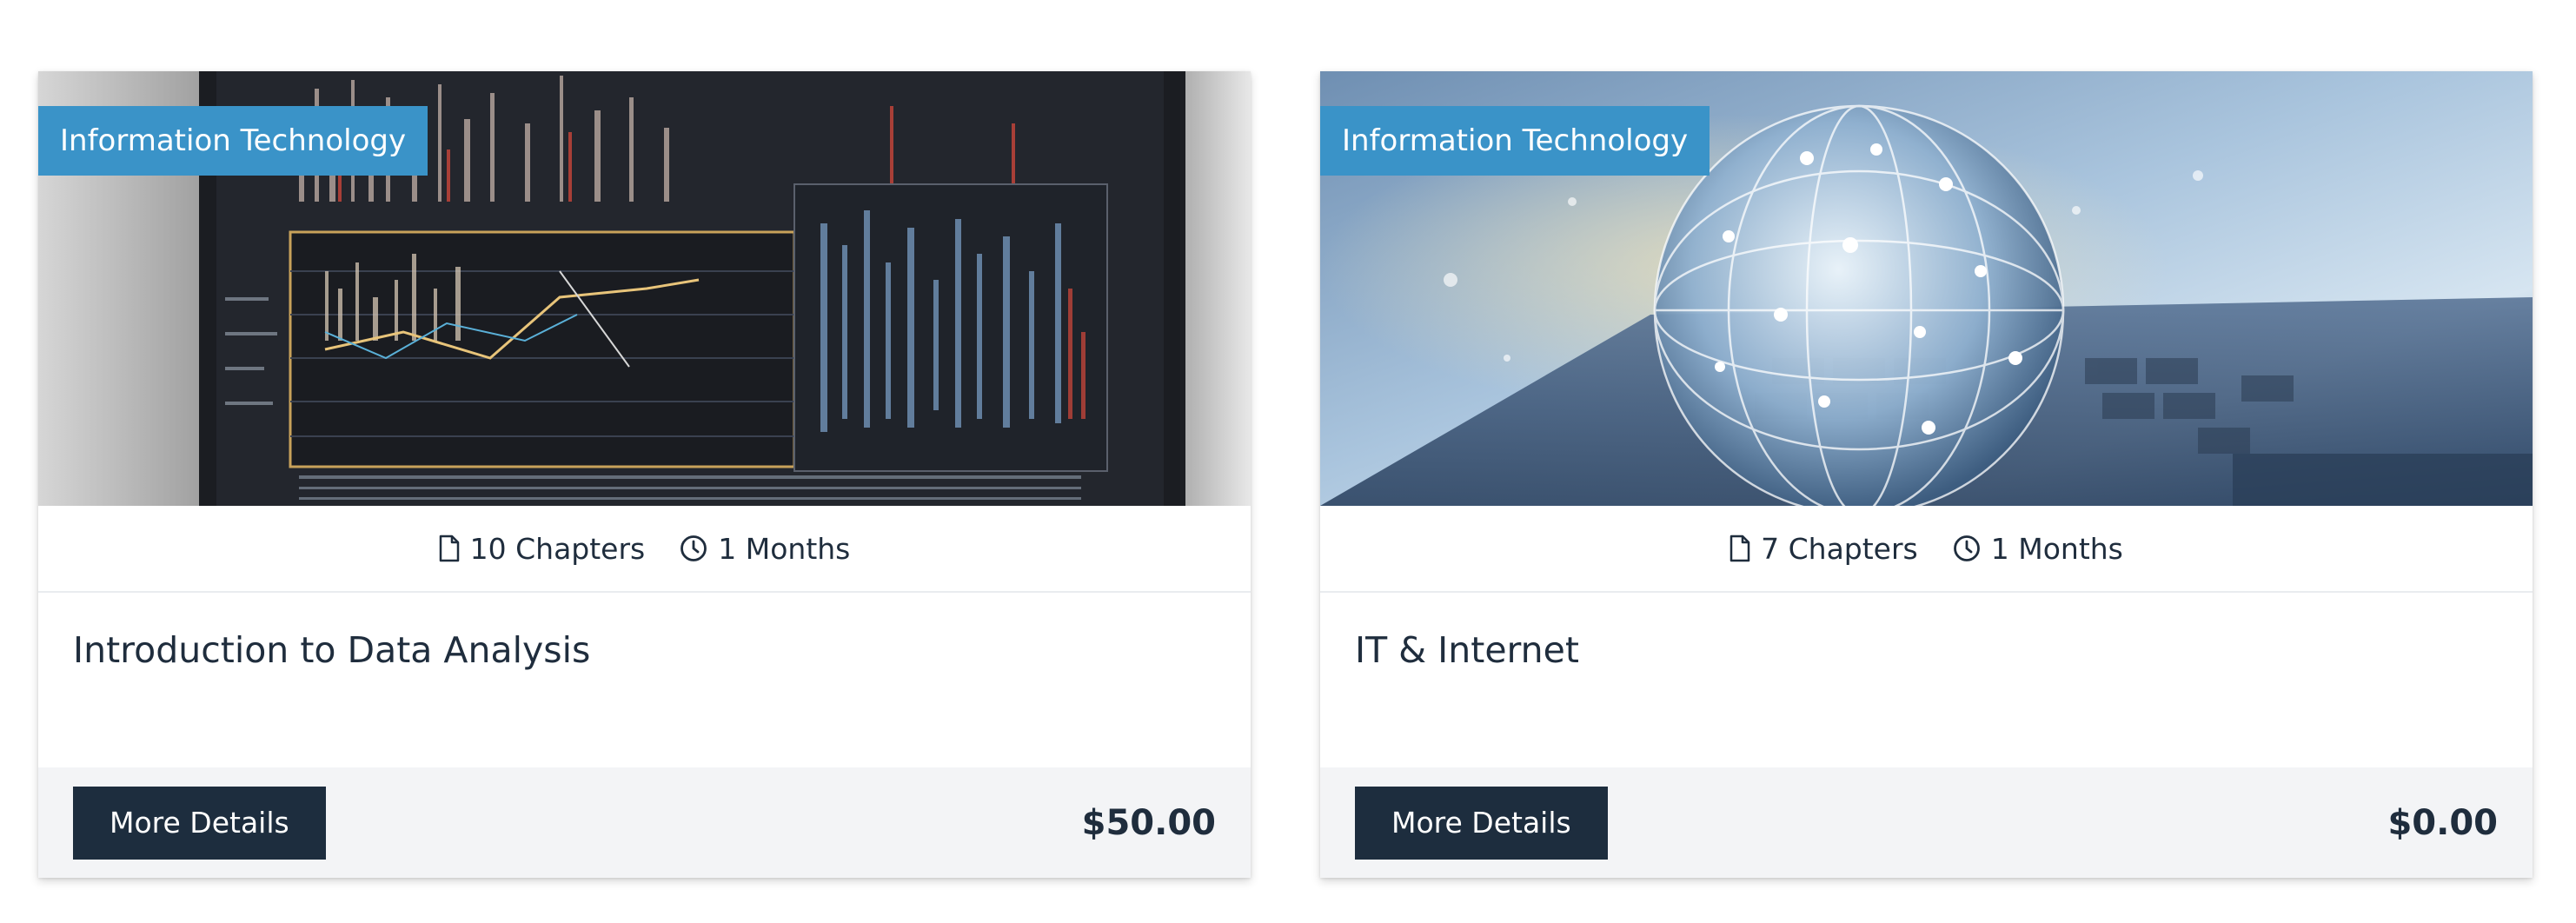 This screenshot has width=2576, height=923. What do you see at coordinates (1926, 650) in the screenshot?
I see `course-title: IT & Internet` at bounding box center [1926, 650].